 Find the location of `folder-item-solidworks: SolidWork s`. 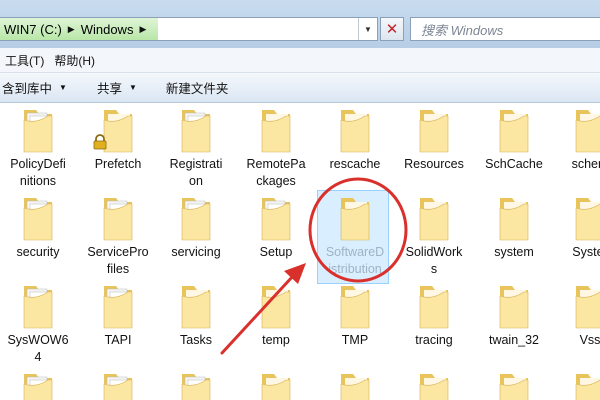

folder-item-solidworks: SolidWork s is located at coordinates (434, 236).